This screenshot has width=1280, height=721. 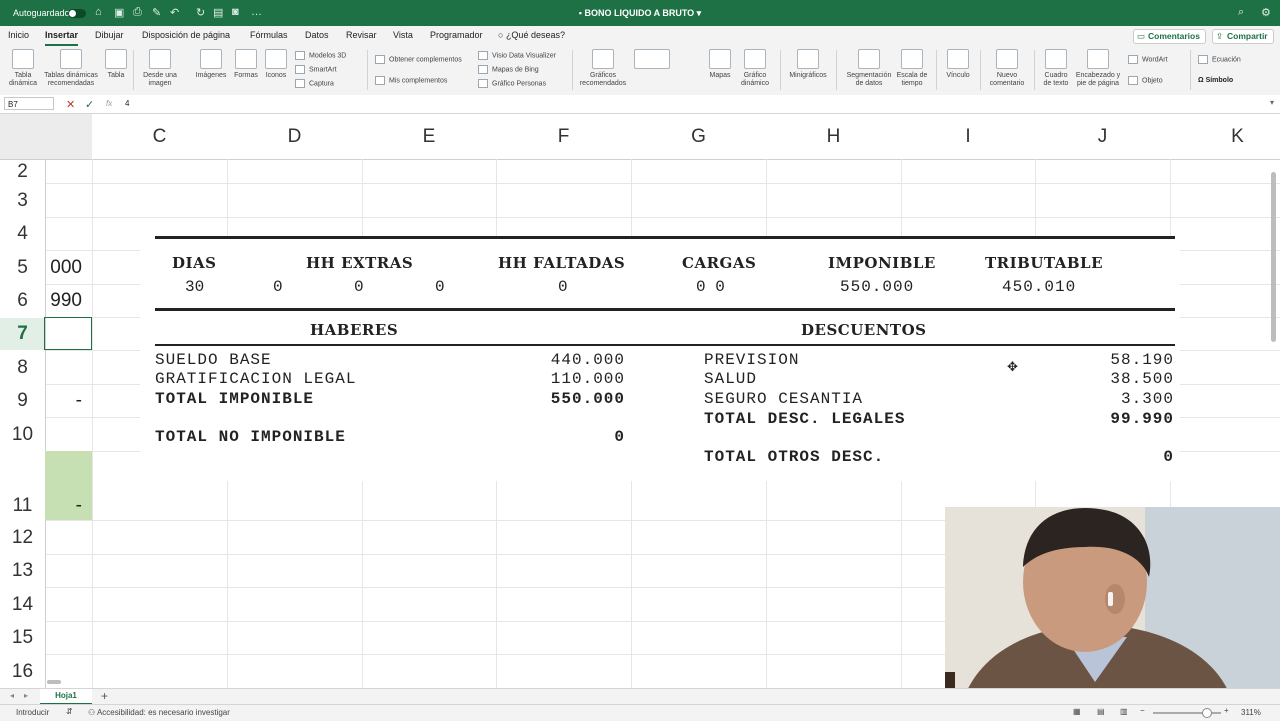 I want to click on row-header-16: 16, so click(x=22, y=672).